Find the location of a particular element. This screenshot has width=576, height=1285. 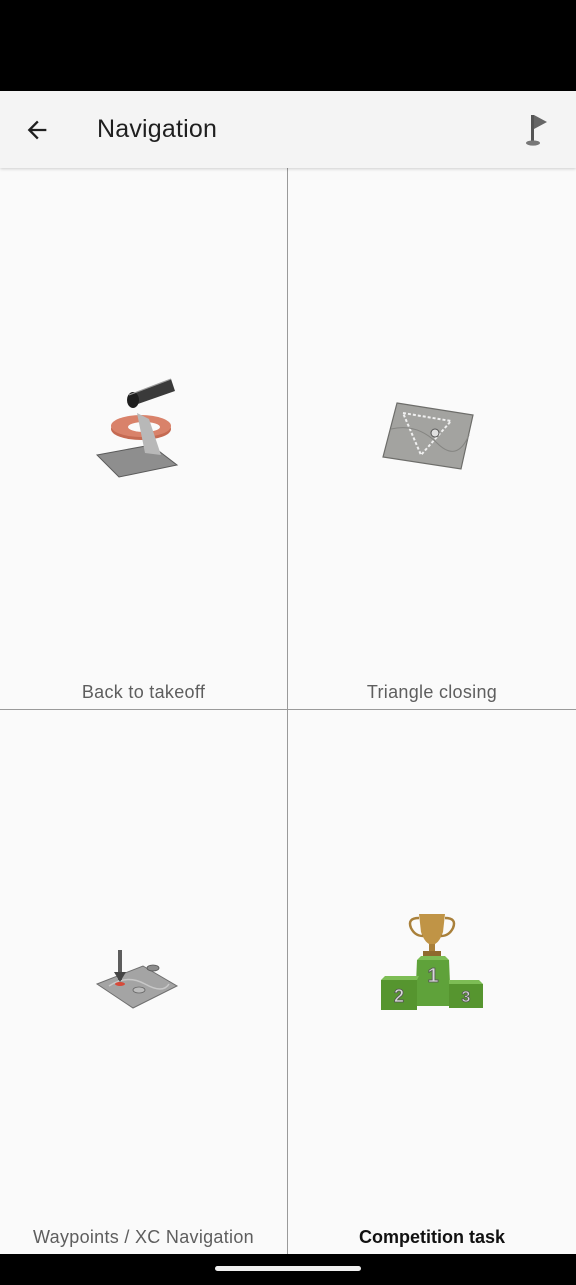

app-bar: Navigation is located at coordinates (288, 129).